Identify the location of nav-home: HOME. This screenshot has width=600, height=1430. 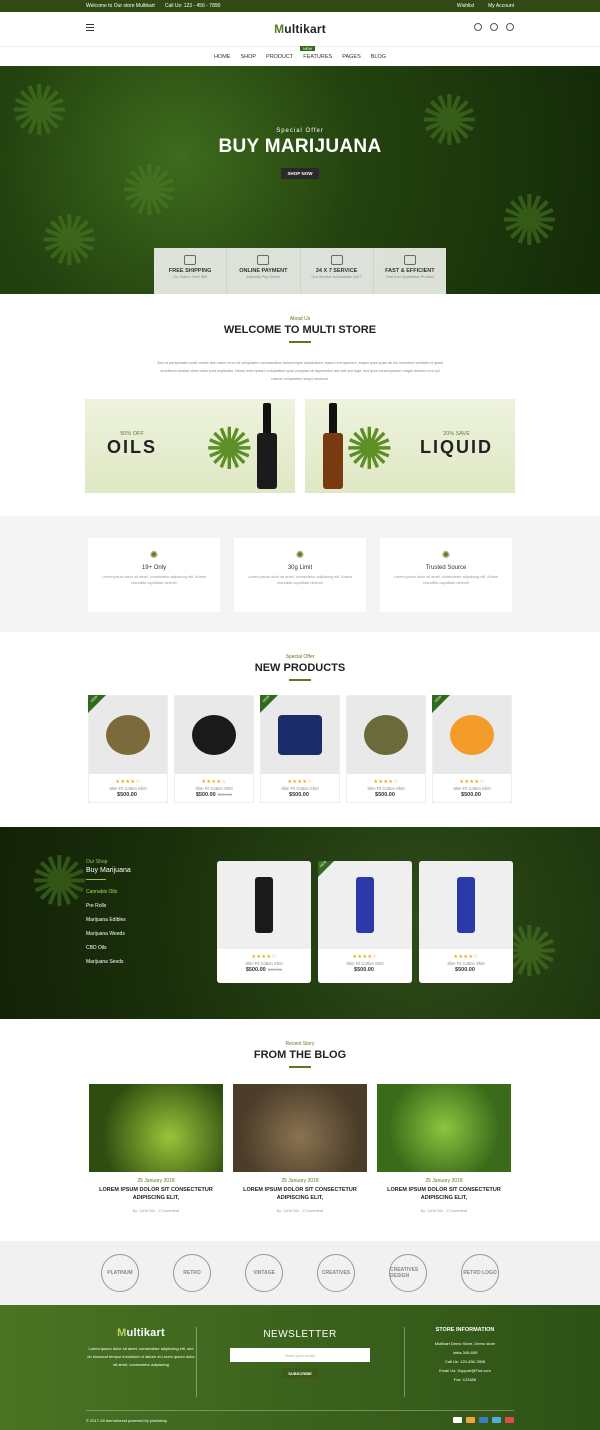
(222, 57).